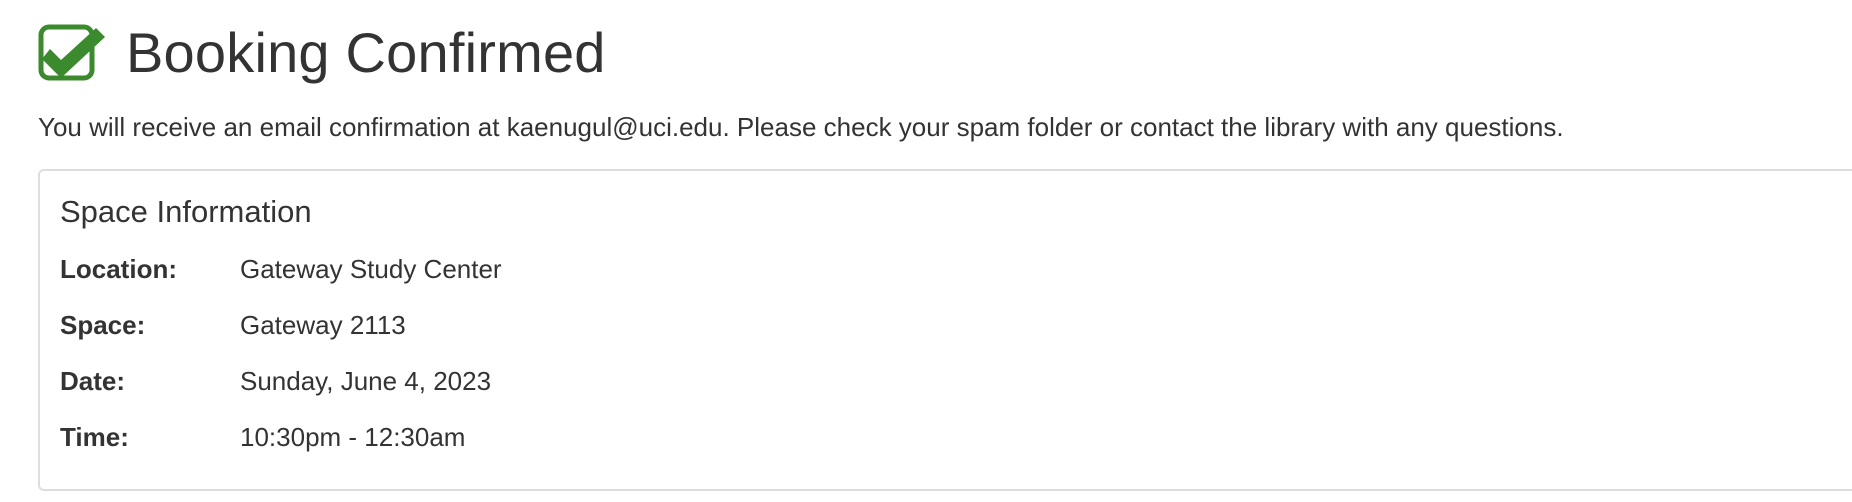 The width and height of the screenshot is (1852, 502). I want to click on info-row-location: Location: Gateway Study Center, so click(281, 269).